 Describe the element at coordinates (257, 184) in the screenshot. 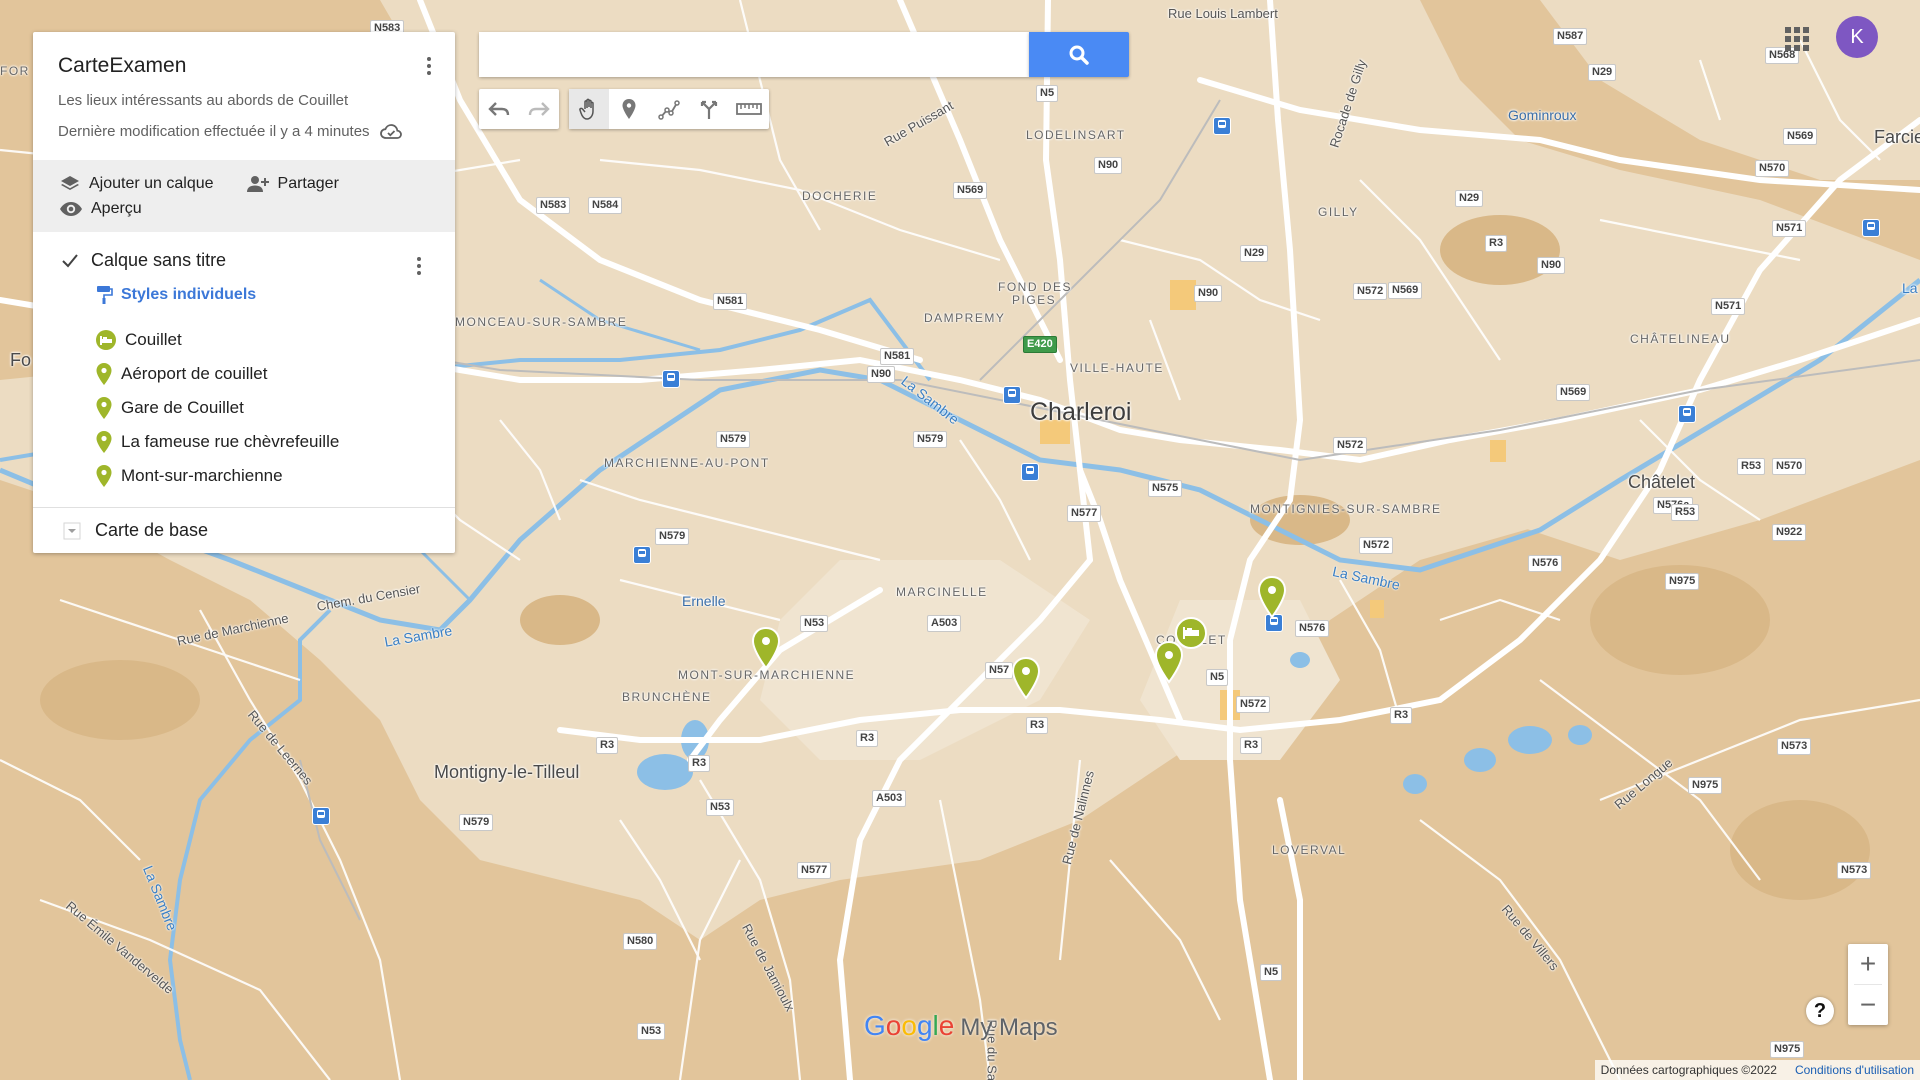

I see `add-person-icon` at that location.